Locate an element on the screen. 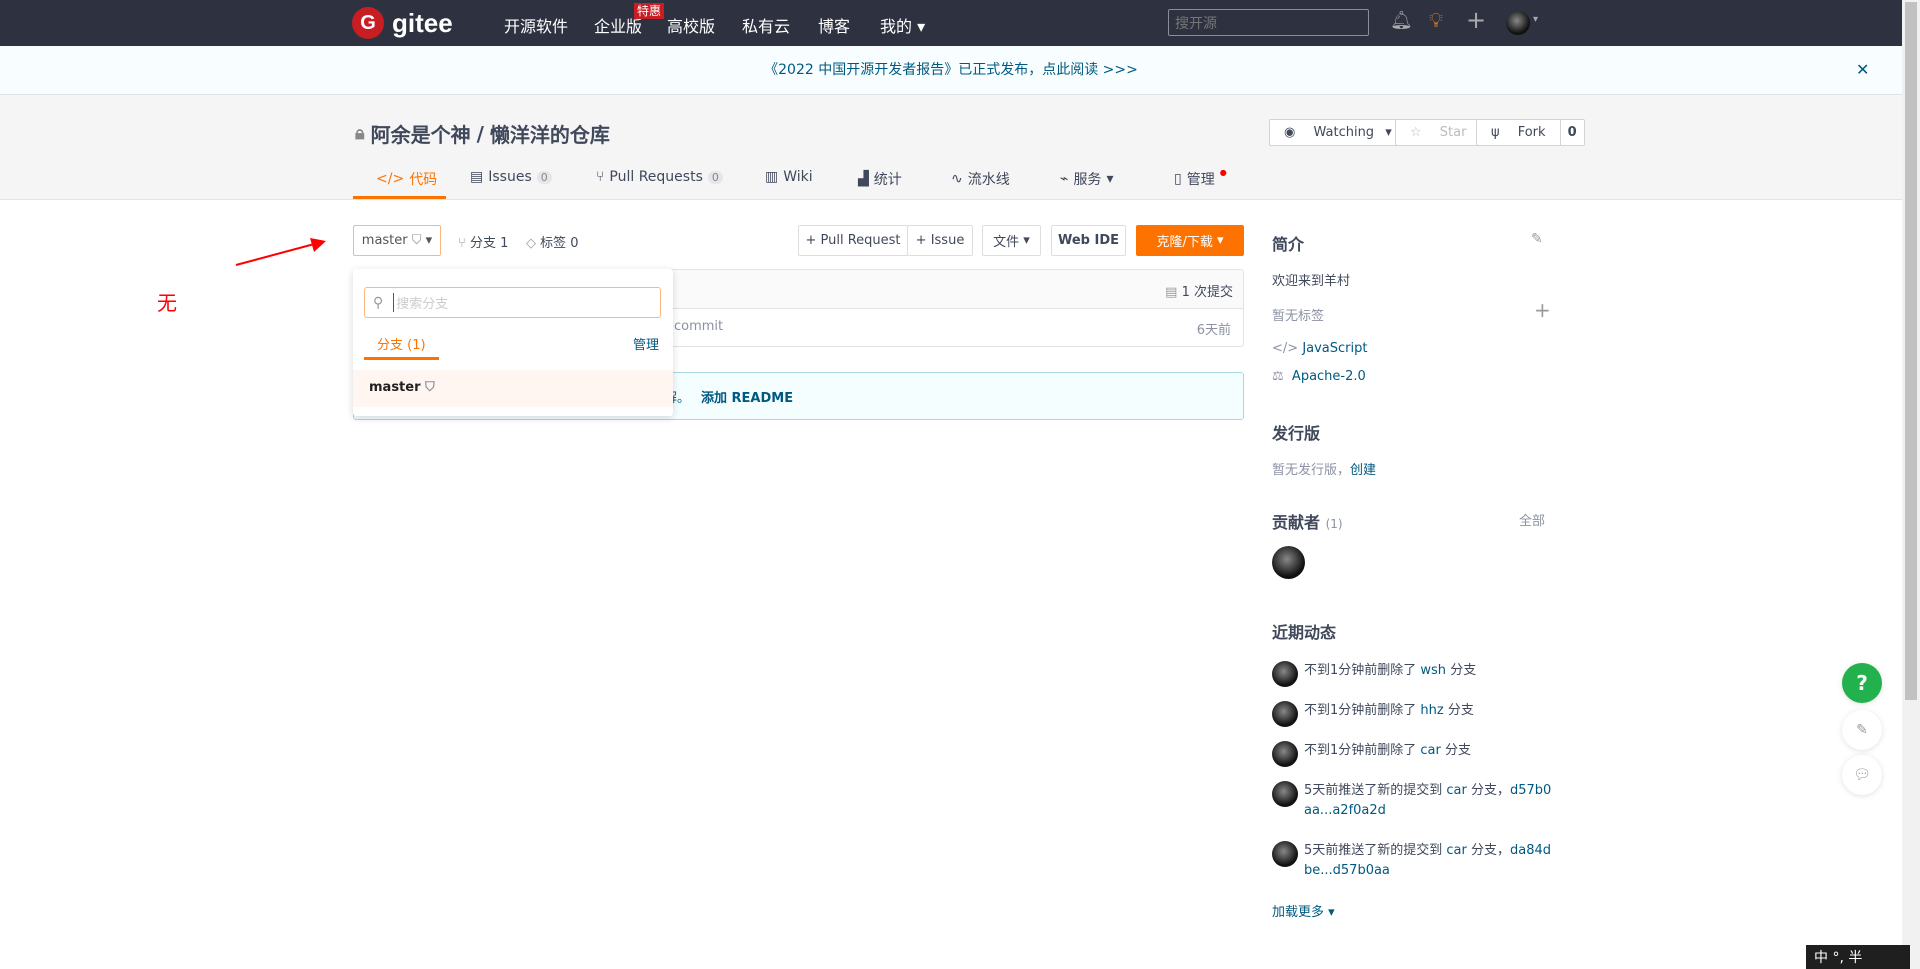 The width and height of the screenshot is (1920, 969). nav-private-cloud: 私有云 is located at coordinates (766, 25).